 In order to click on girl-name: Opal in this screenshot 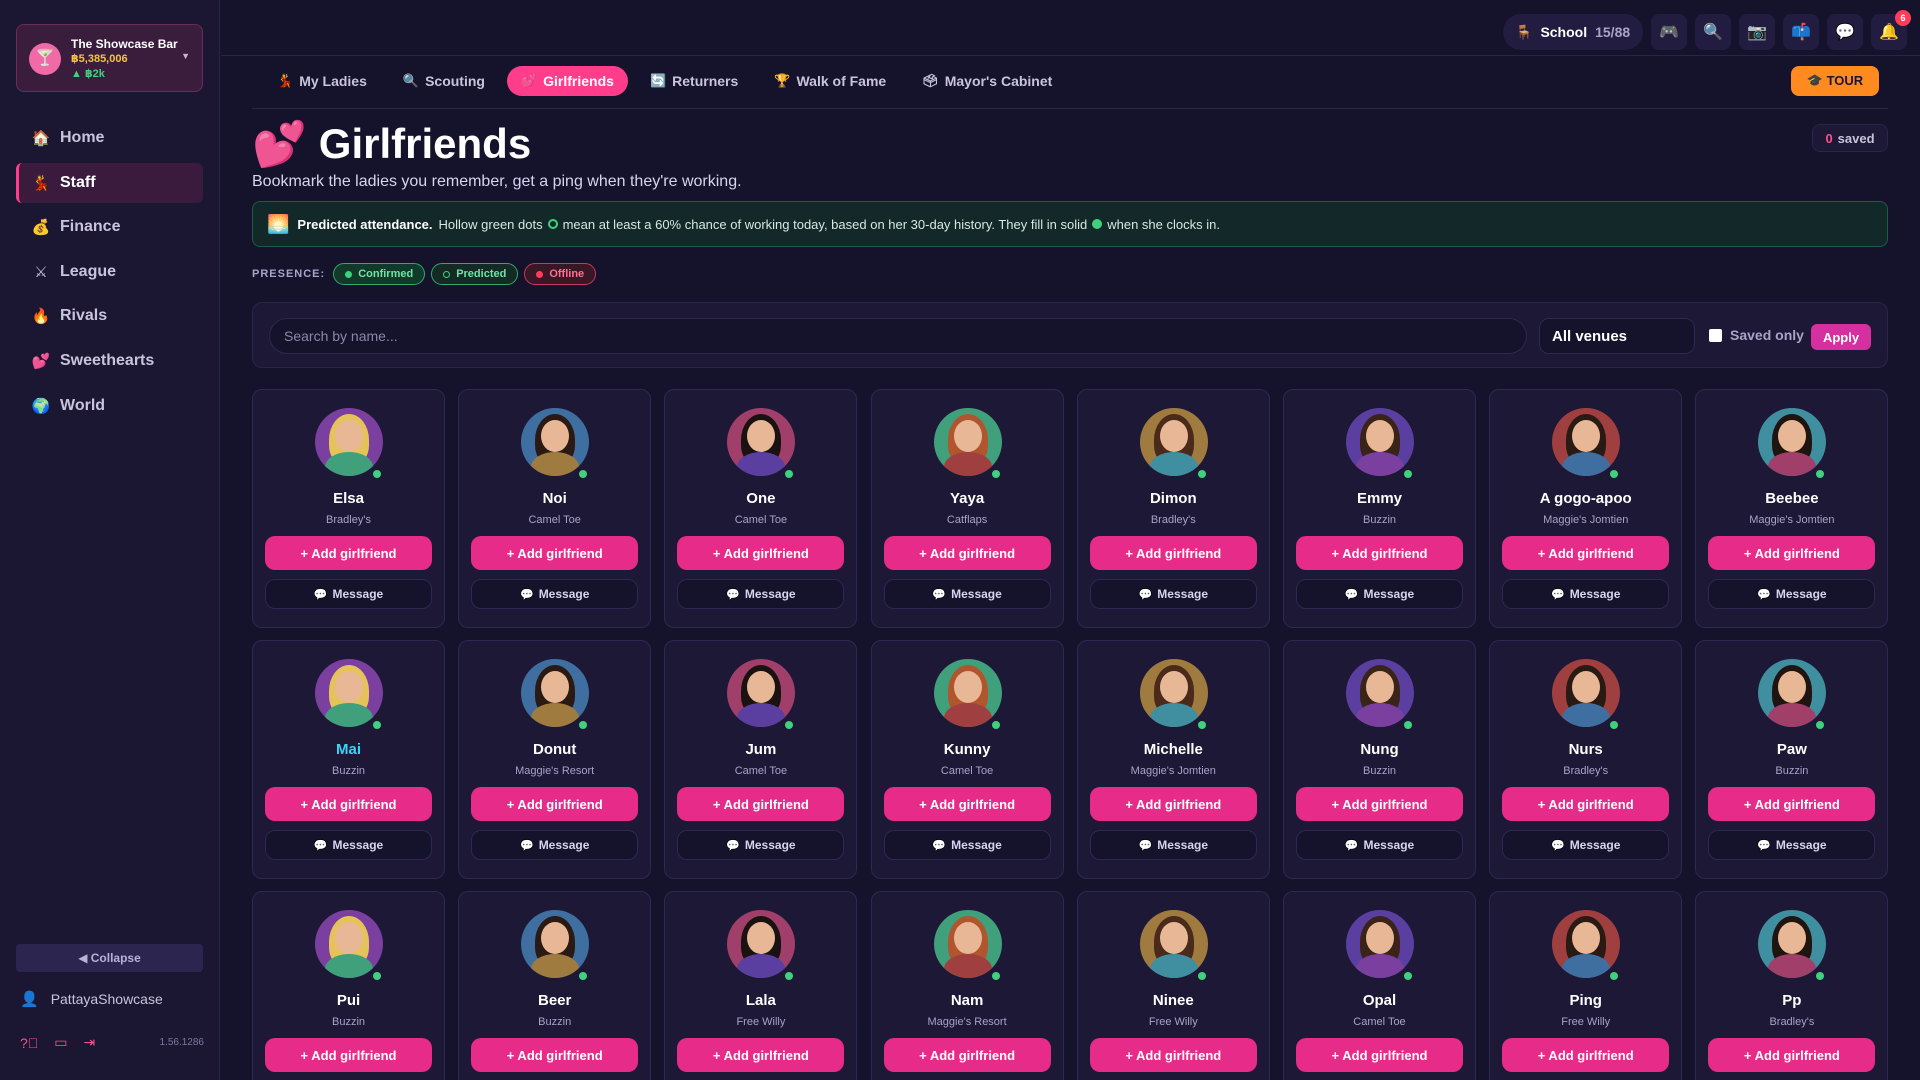, I will do `click(1379, 1000)`.